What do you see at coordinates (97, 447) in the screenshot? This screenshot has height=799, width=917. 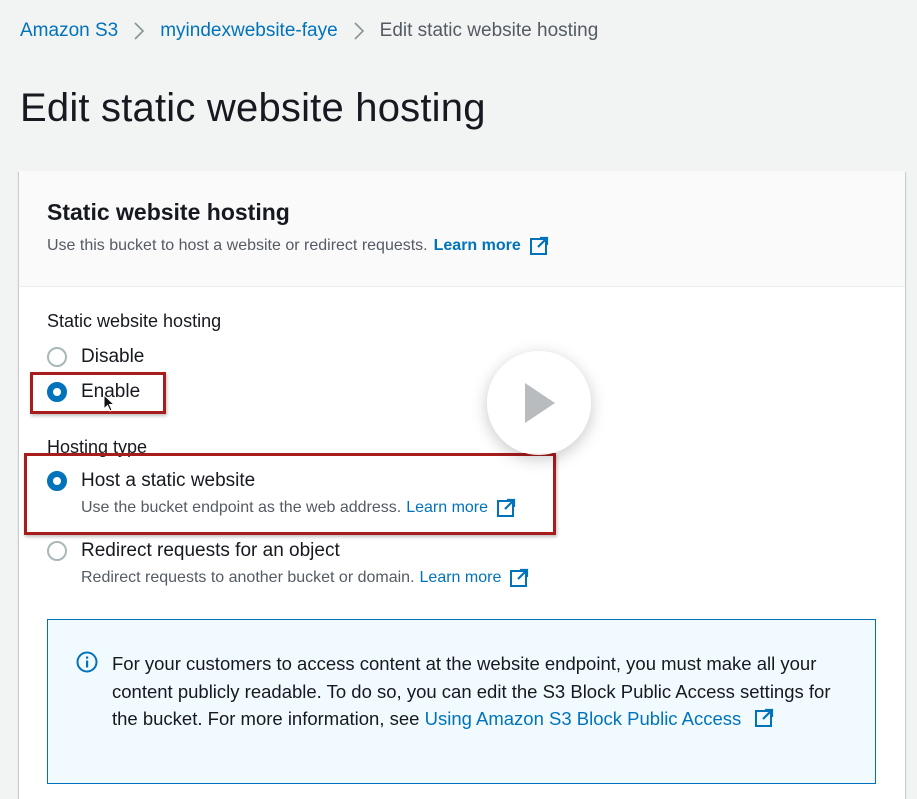 I see `hosting-type-label: Hosting type` at bounding box center [97, 447].